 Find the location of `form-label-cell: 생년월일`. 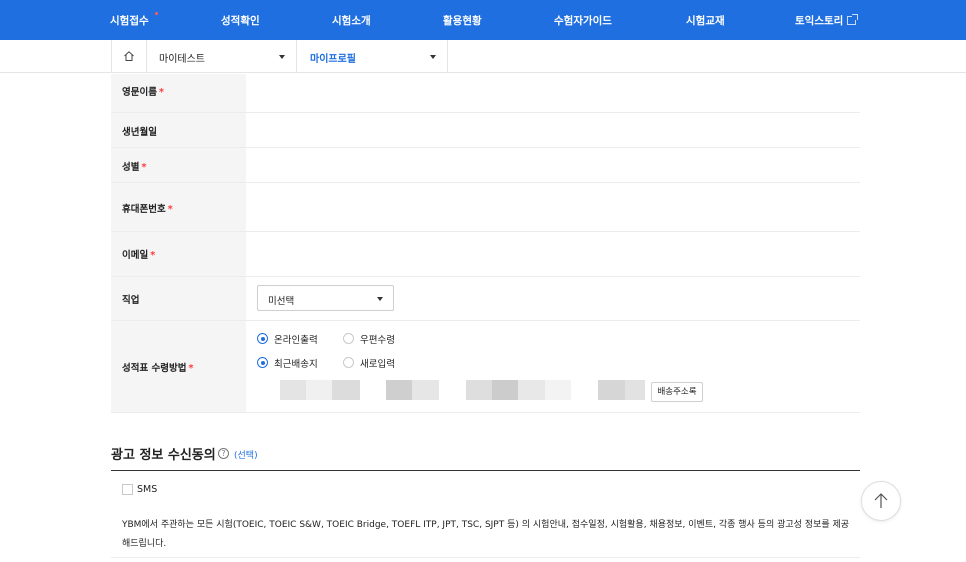

form-label-cell: 생년월일 is located at coordinates (178, 130).